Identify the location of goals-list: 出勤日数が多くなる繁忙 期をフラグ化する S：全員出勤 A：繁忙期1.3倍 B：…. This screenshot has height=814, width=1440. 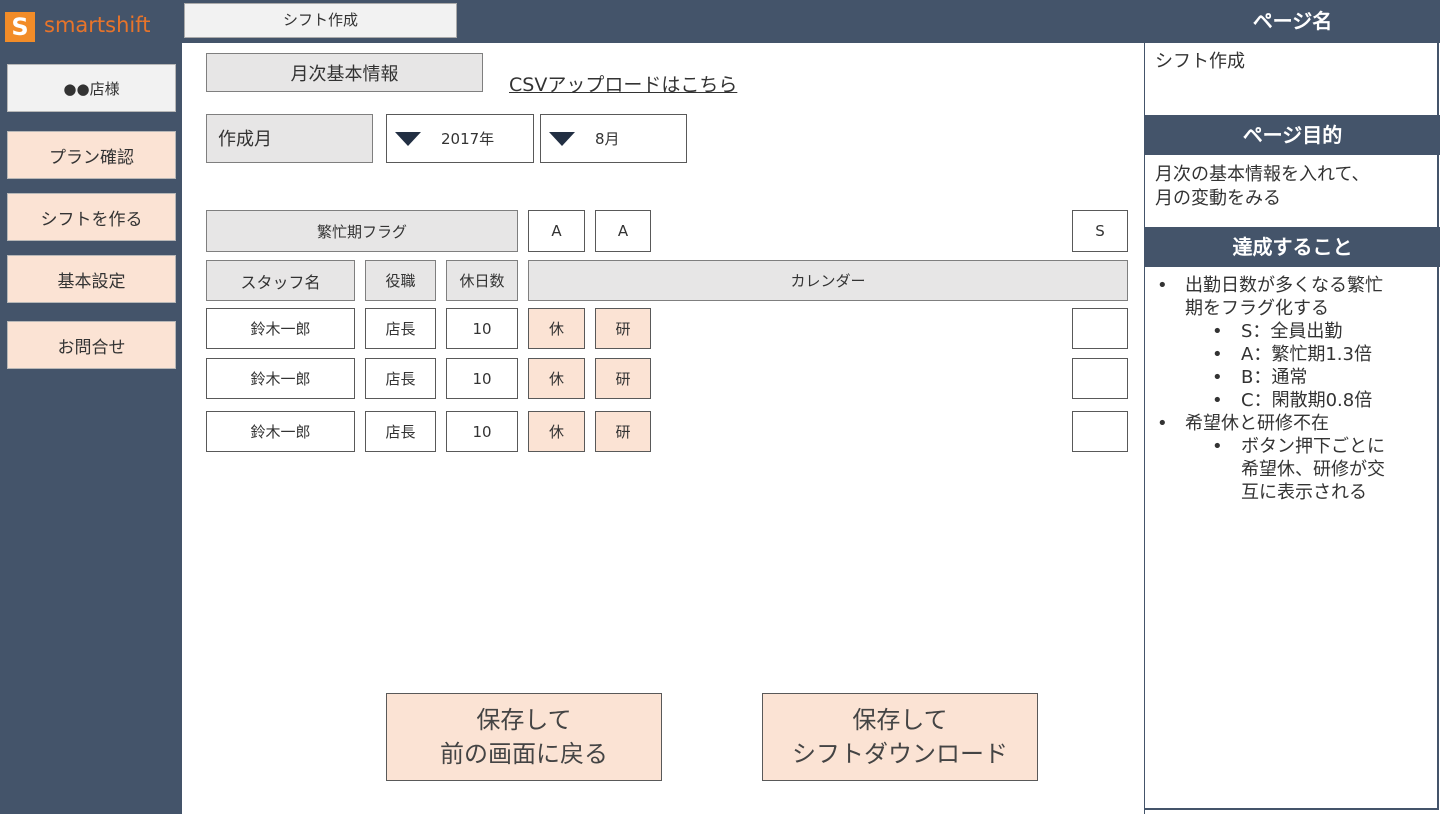
(1295, 389).